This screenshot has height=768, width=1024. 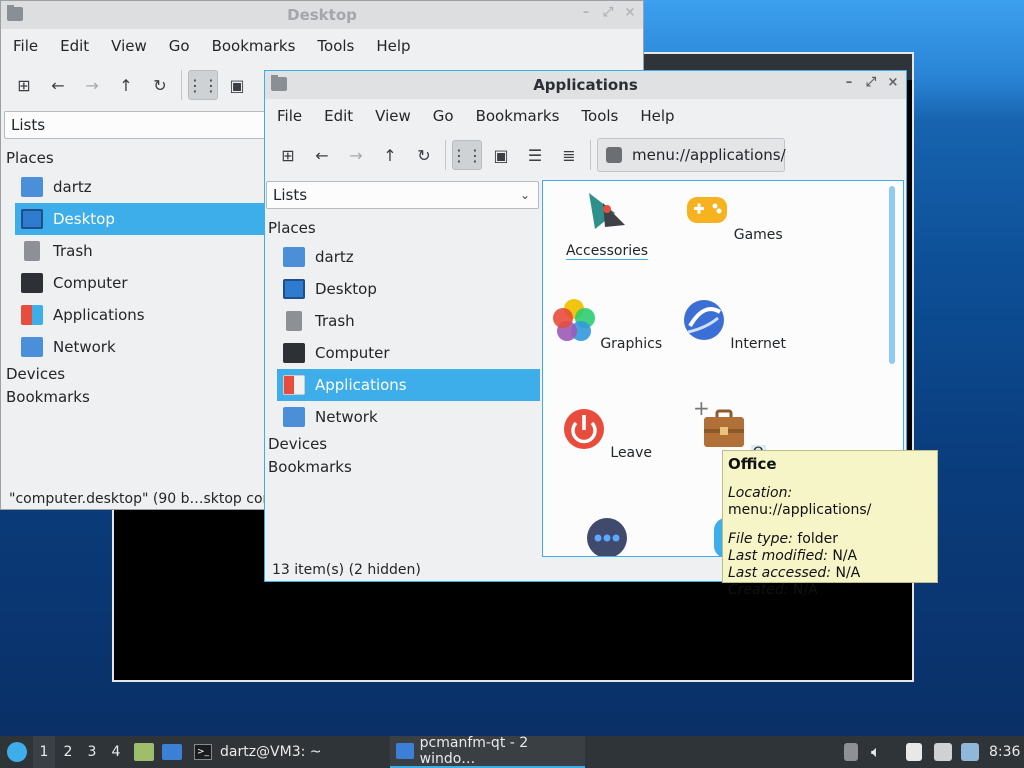 What do you see at coordinates (914, 752) in the screenshot?
I see `tray-clipboard` at bounding box center [914, 752].